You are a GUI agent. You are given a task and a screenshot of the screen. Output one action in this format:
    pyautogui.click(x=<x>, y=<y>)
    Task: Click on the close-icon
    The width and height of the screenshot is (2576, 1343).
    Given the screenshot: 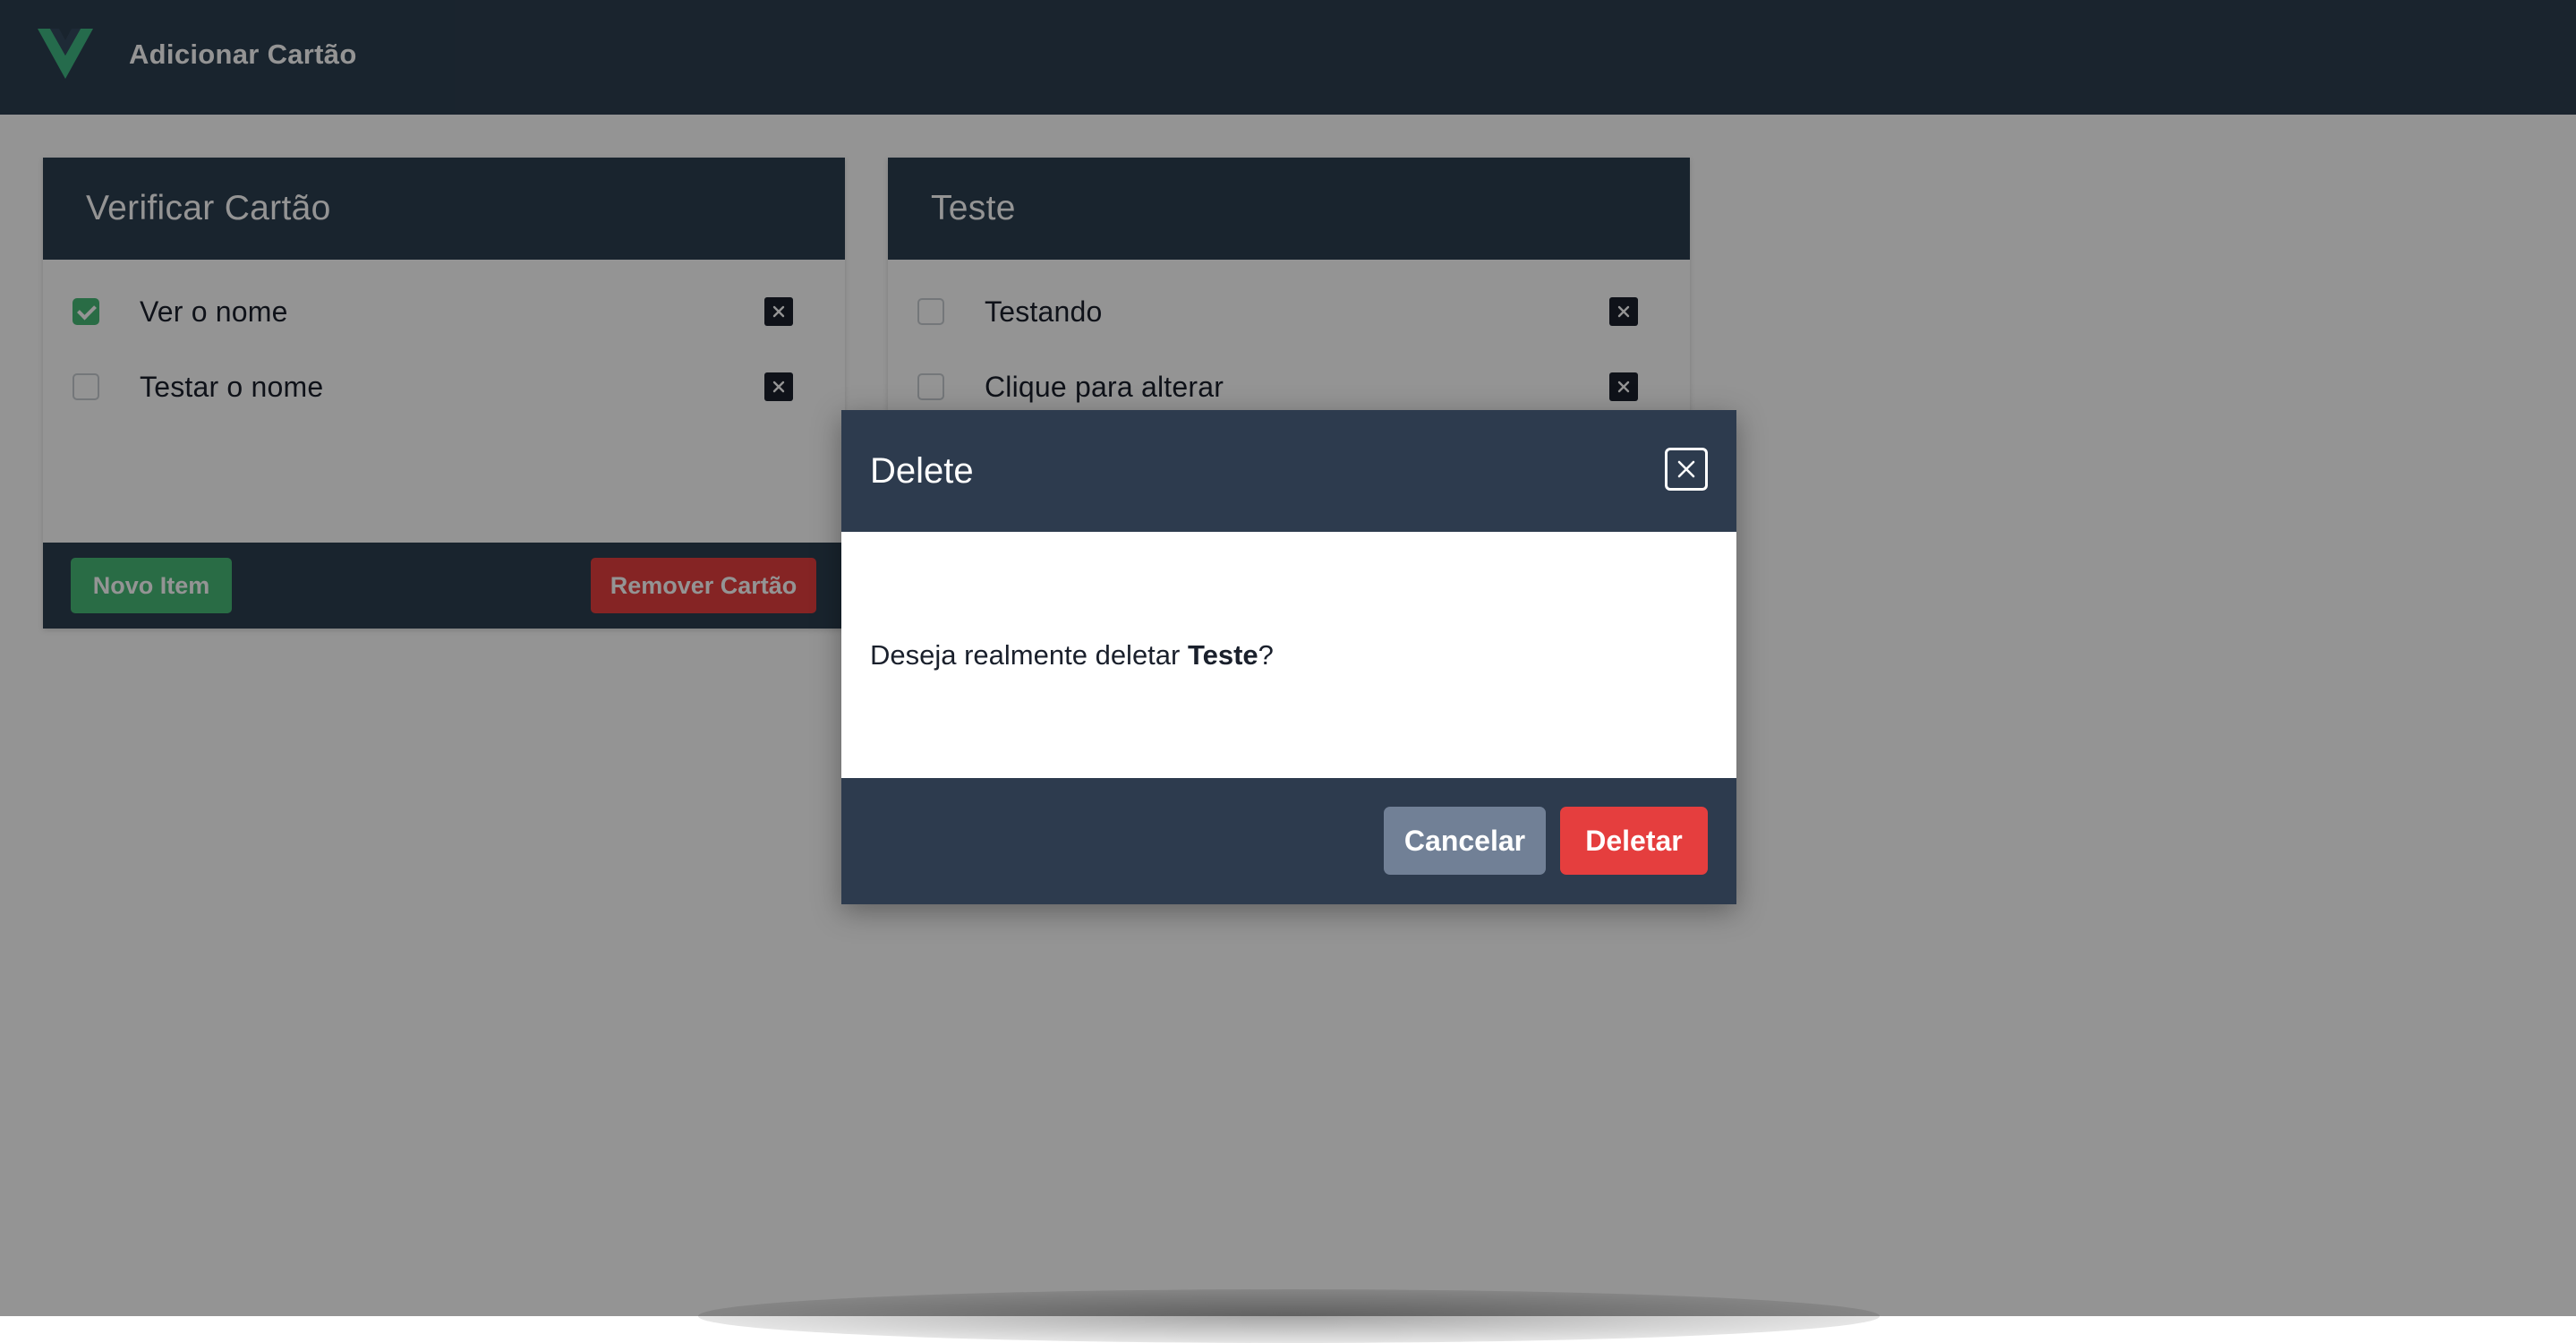 What is the action you would take?
    pyautogui.click(x=1686, y=470)
    